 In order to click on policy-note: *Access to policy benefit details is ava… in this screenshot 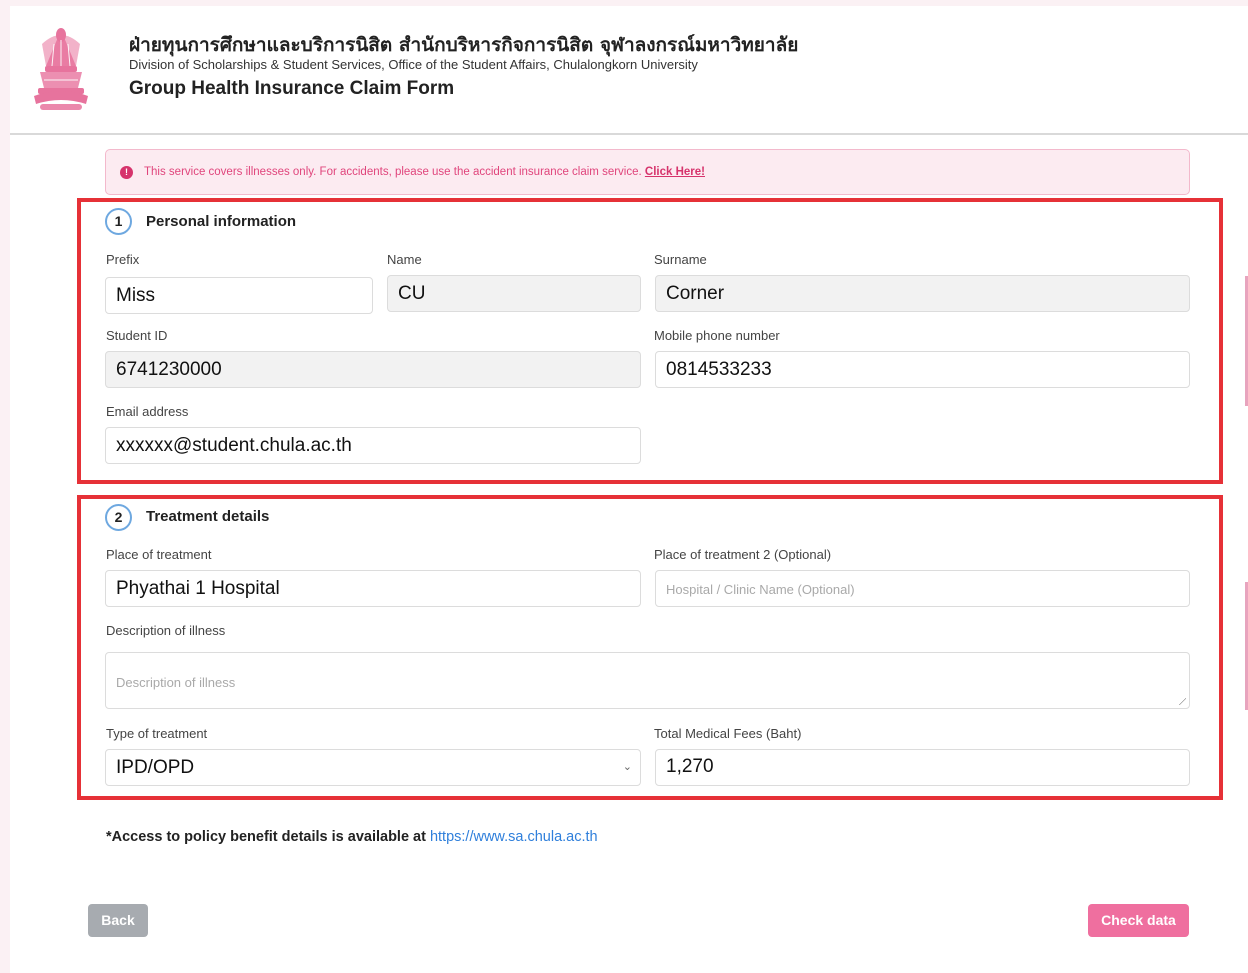, I will do `click(352, 837)`.